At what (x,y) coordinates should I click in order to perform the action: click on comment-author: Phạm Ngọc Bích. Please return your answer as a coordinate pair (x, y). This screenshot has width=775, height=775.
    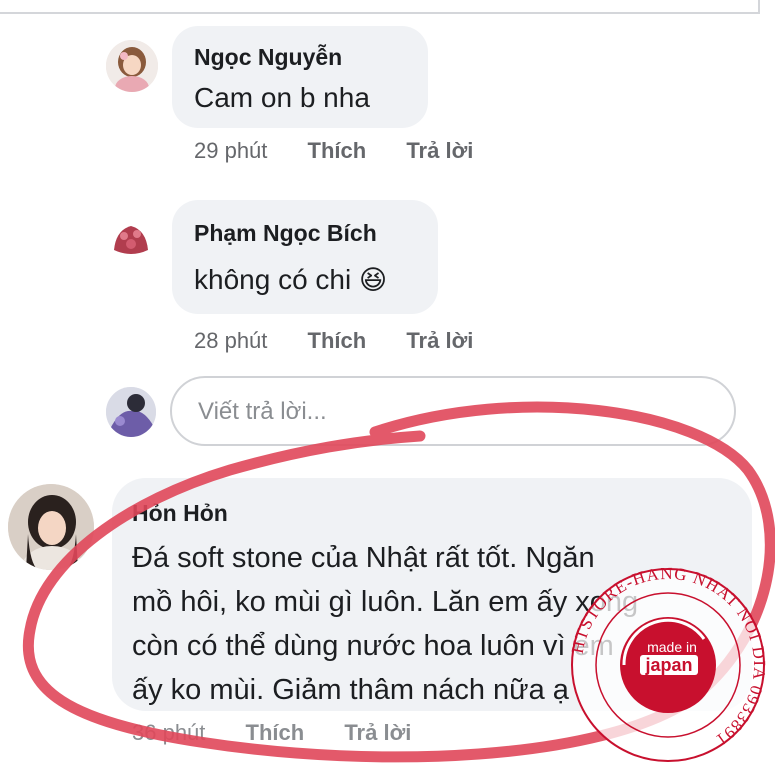
    Looking at the image, I should click on (285, 233).